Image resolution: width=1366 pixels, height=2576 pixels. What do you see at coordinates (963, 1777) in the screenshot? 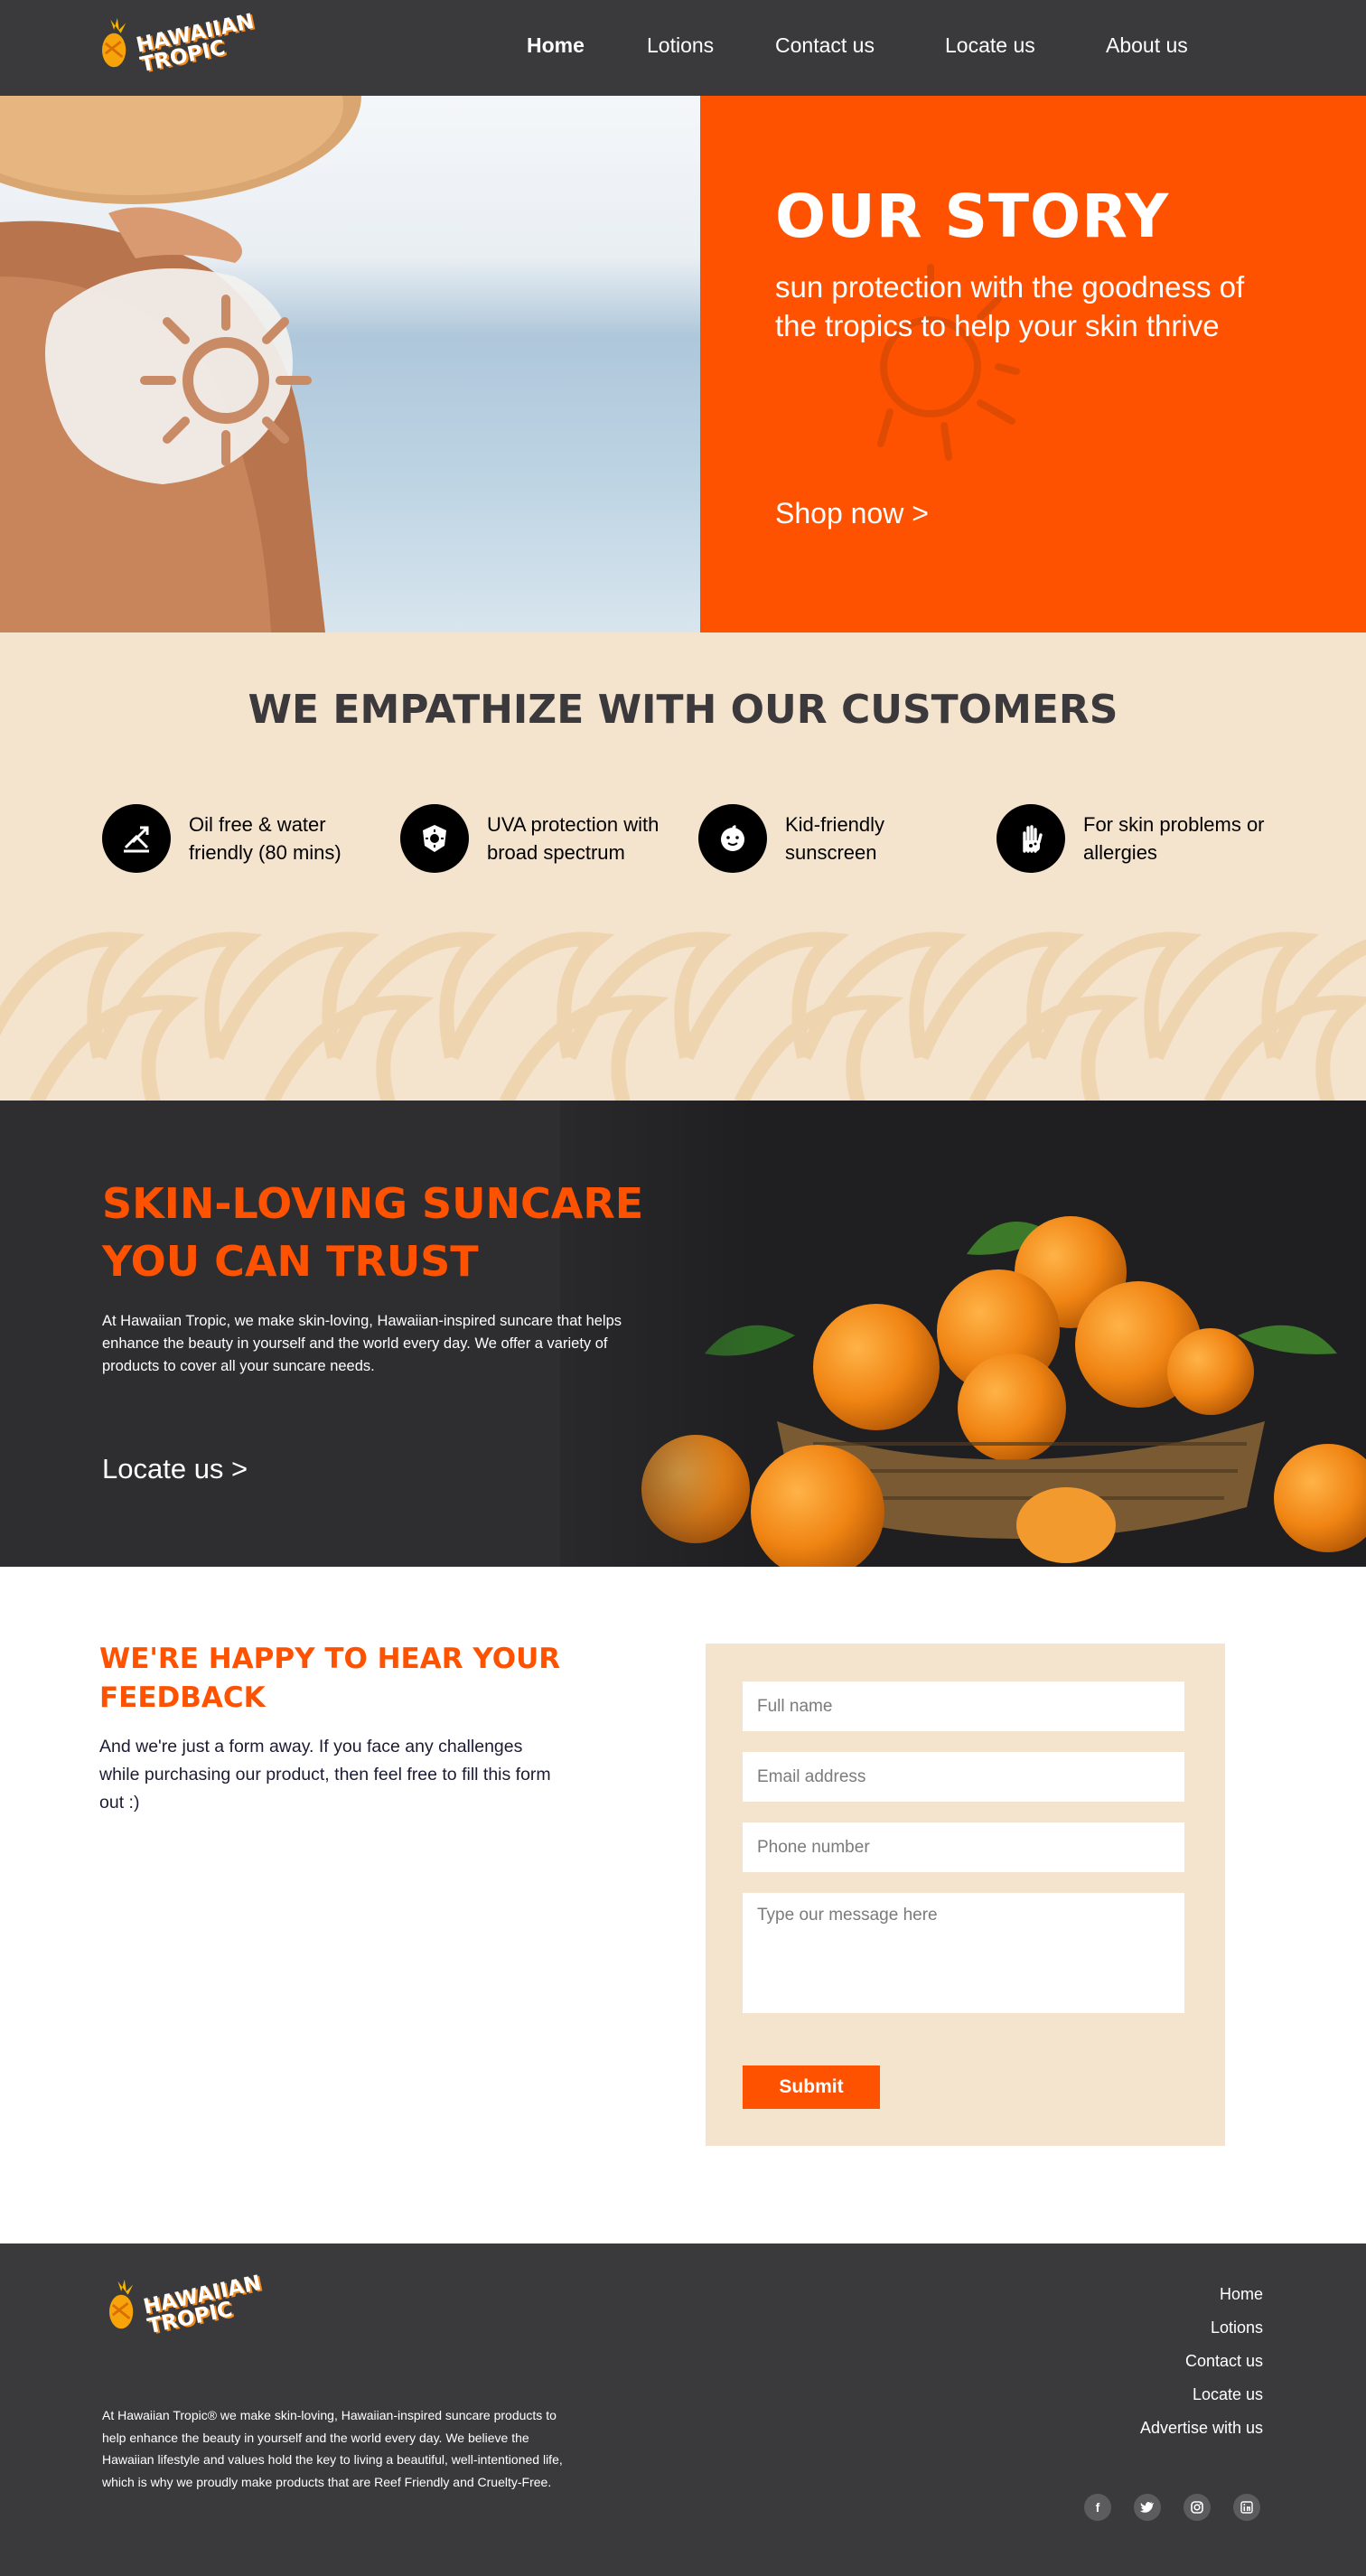
I see `email-input` at bounding box center [963, 1777].